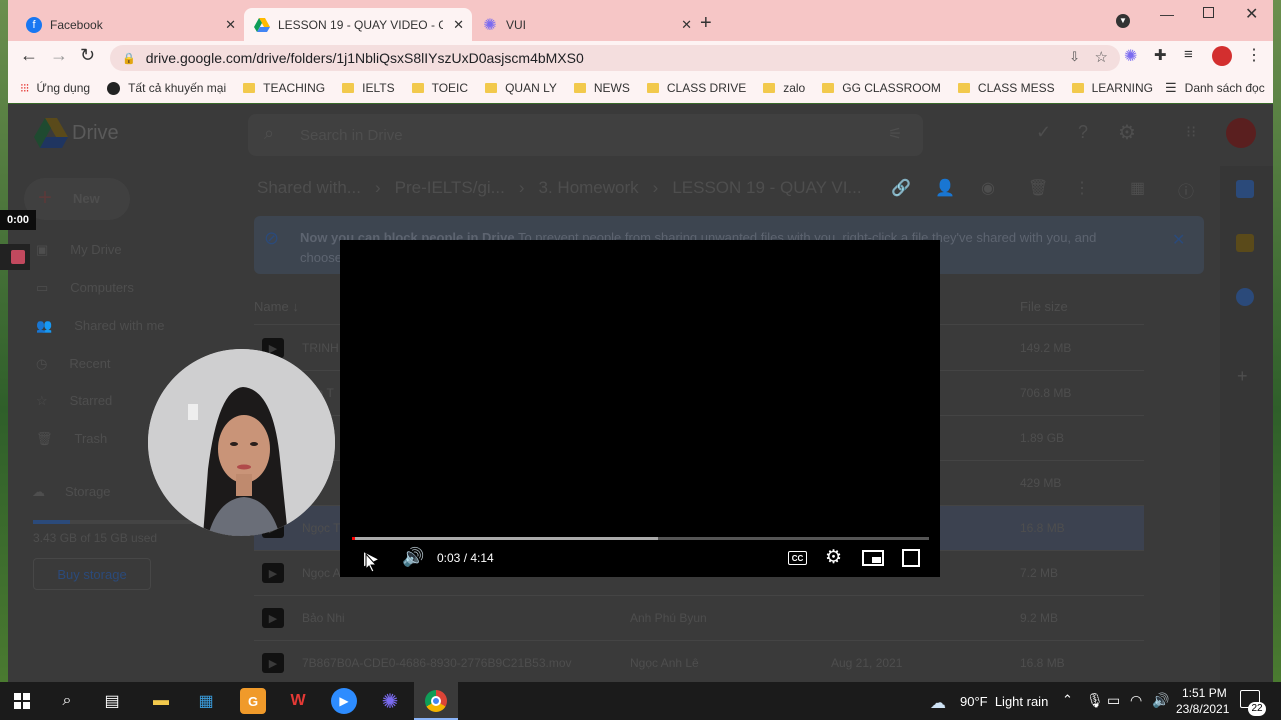  Describe the element at coordinates (1067, 700) in the screenshot. I see `chevron-up-icon: ⌃` at that location.